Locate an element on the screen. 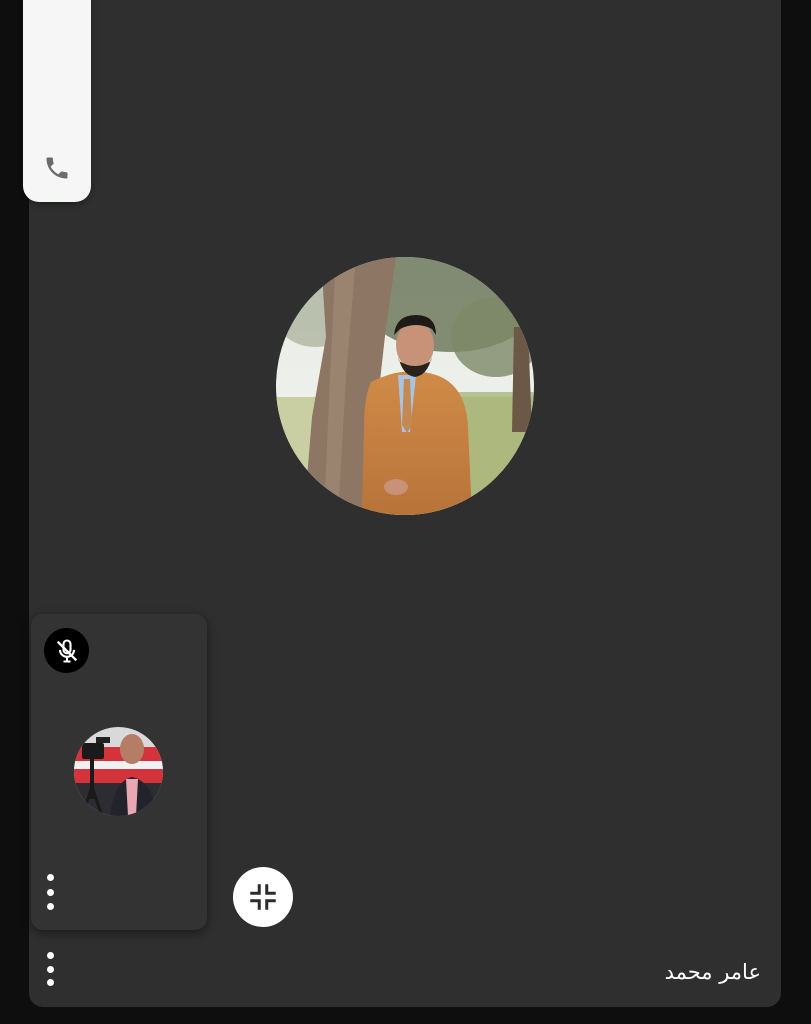 The width and height of the screenshot is (811, 1024). phone-icon is located at coordinates (57, 168).